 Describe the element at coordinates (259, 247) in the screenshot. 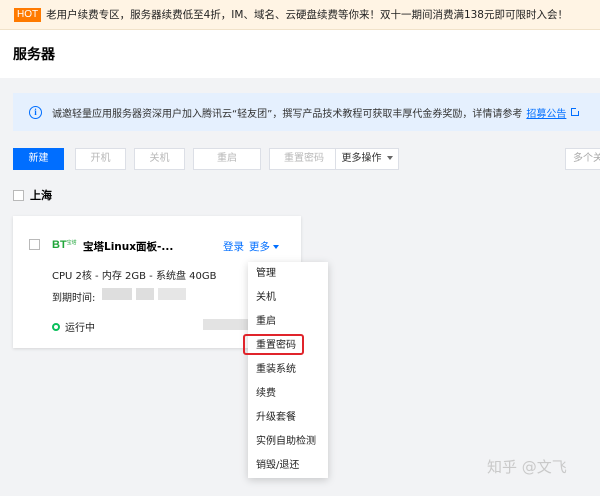

I see `more-label: 更多` at that location.